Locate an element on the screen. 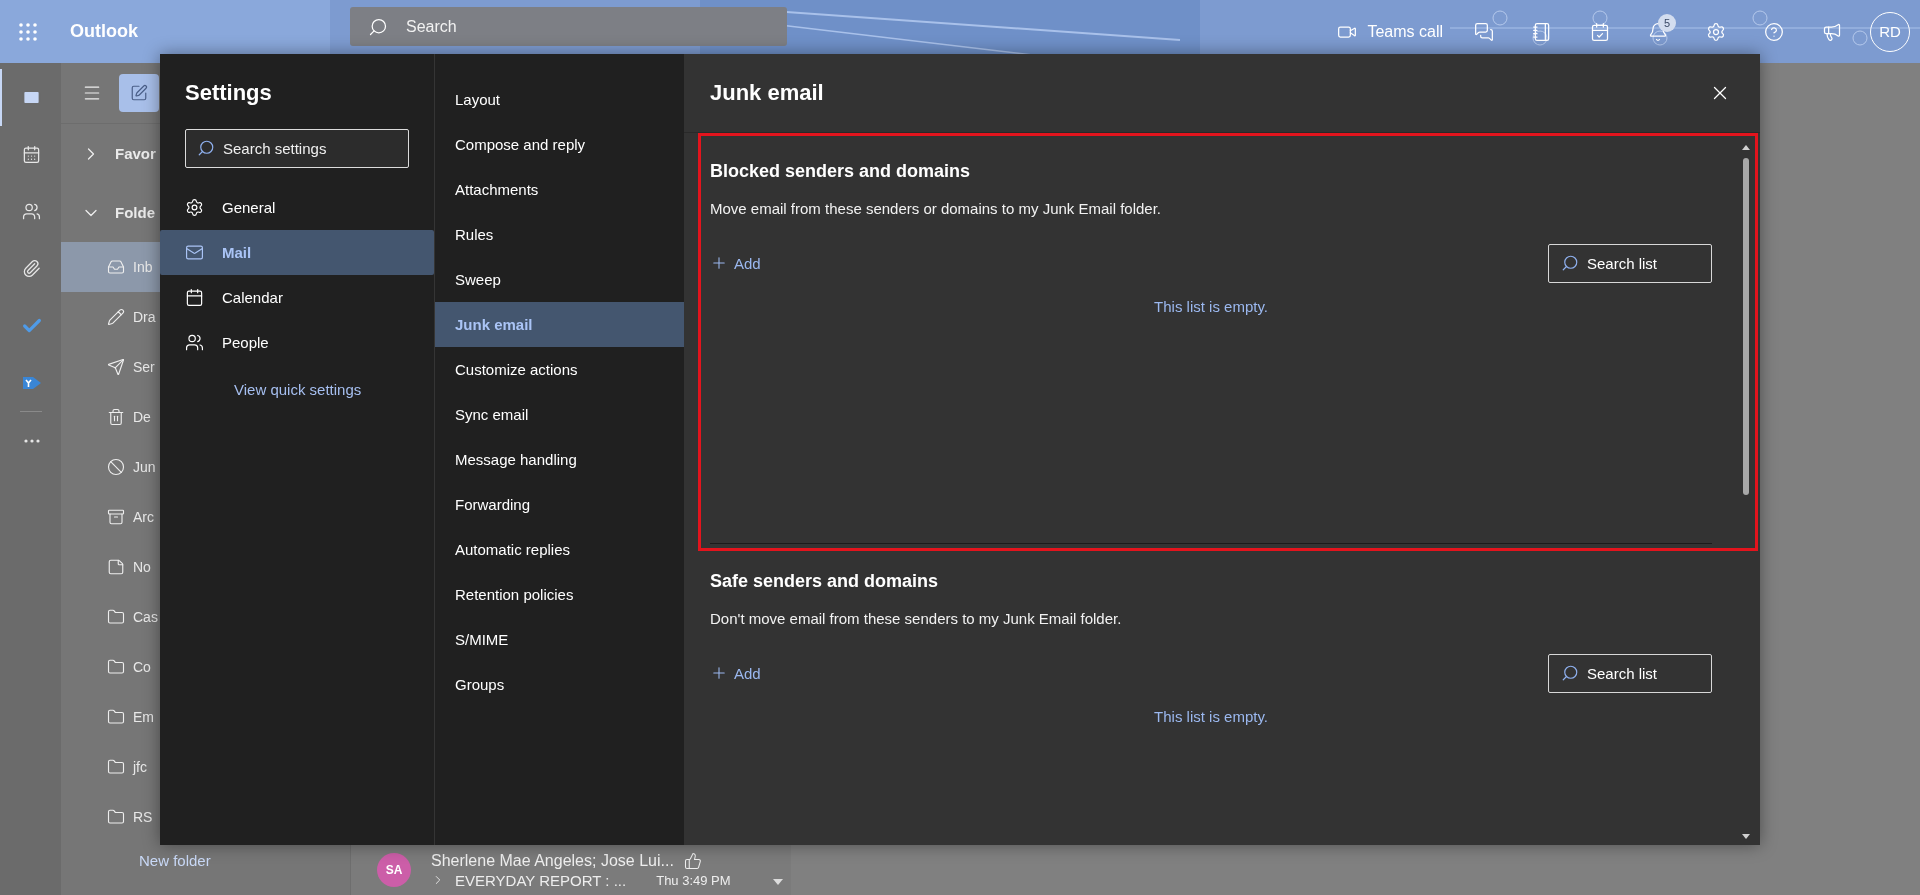 Image resolution: width=1920 pixels, height=895 pixels. settings-title: Settings is located at coordinates (228, 93).